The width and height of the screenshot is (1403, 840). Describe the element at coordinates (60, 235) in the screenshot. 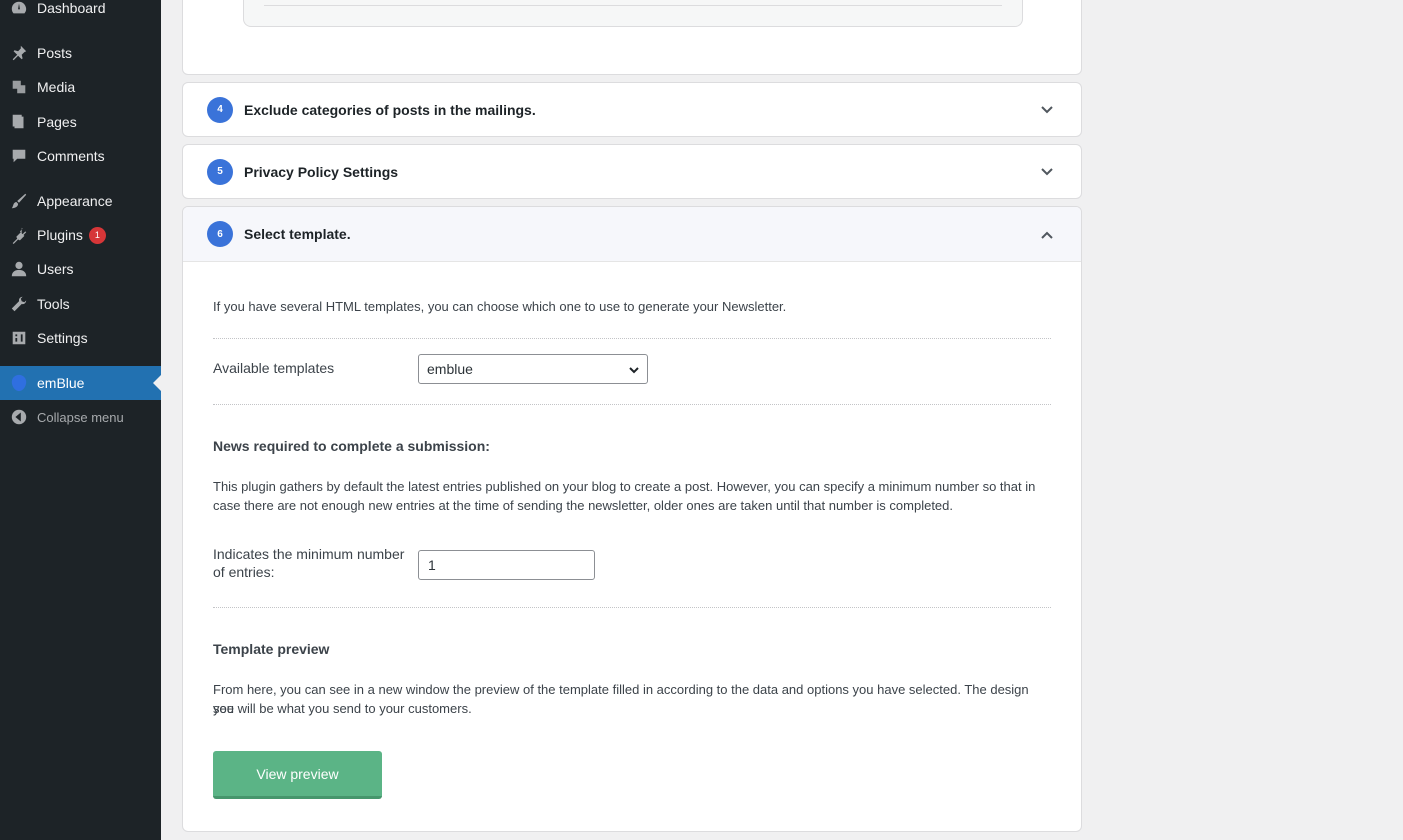

I see `sidebar-item-label: Plugins` at that location.